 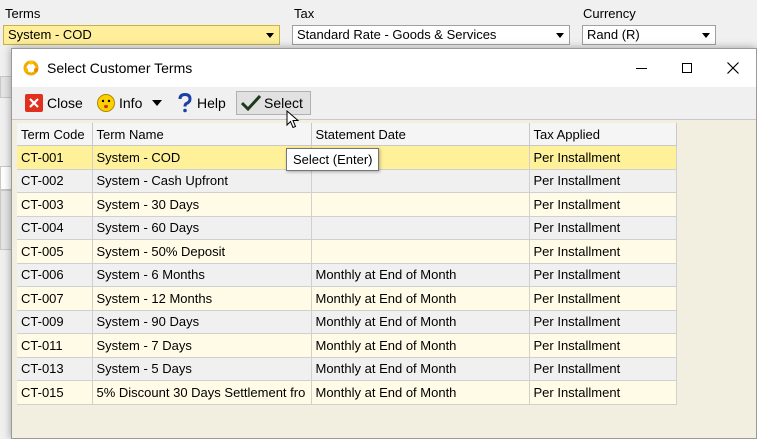 I want to click on help-button: Help, so click(x=201, y=103).